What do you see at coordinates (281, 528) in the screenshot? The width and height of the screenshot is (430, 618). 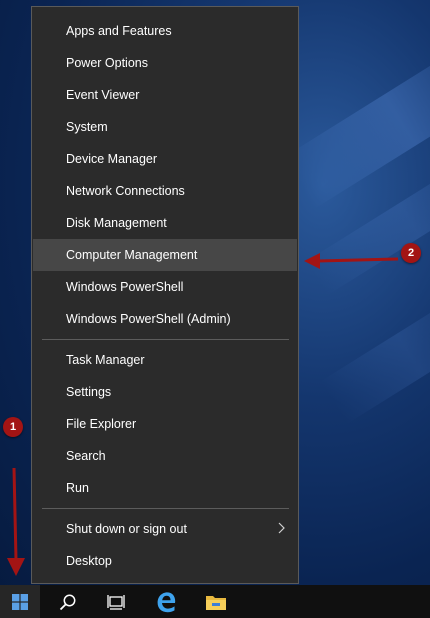 I see `chevron-right-icon` at bounding box center [281, 528].